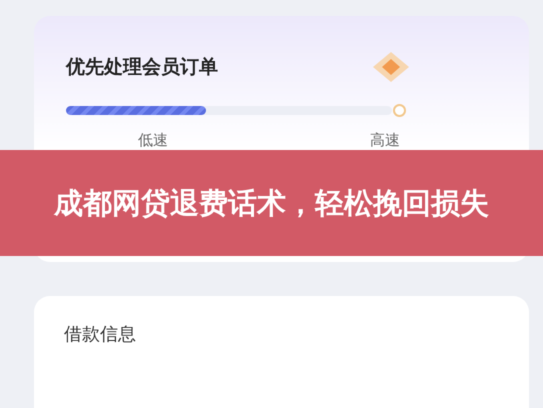 Image resolution: width=543 pixels, height=408 pixels. What do you see at coordinates (391, 67) in the screenshot?
I see `diamond-icon` at bounding box center [391, 67].